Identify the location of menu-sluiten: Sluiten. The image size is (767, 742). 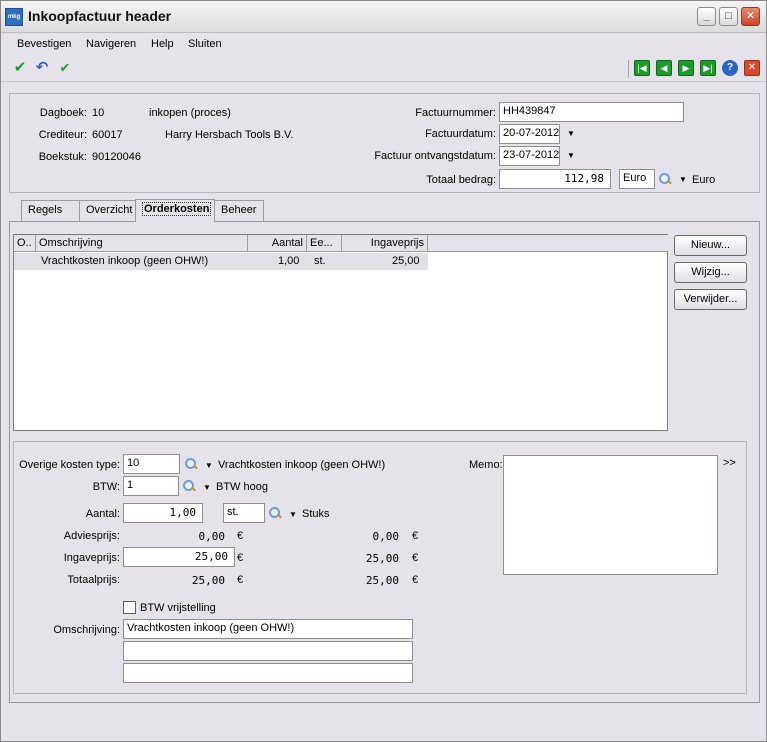
(205, 44).